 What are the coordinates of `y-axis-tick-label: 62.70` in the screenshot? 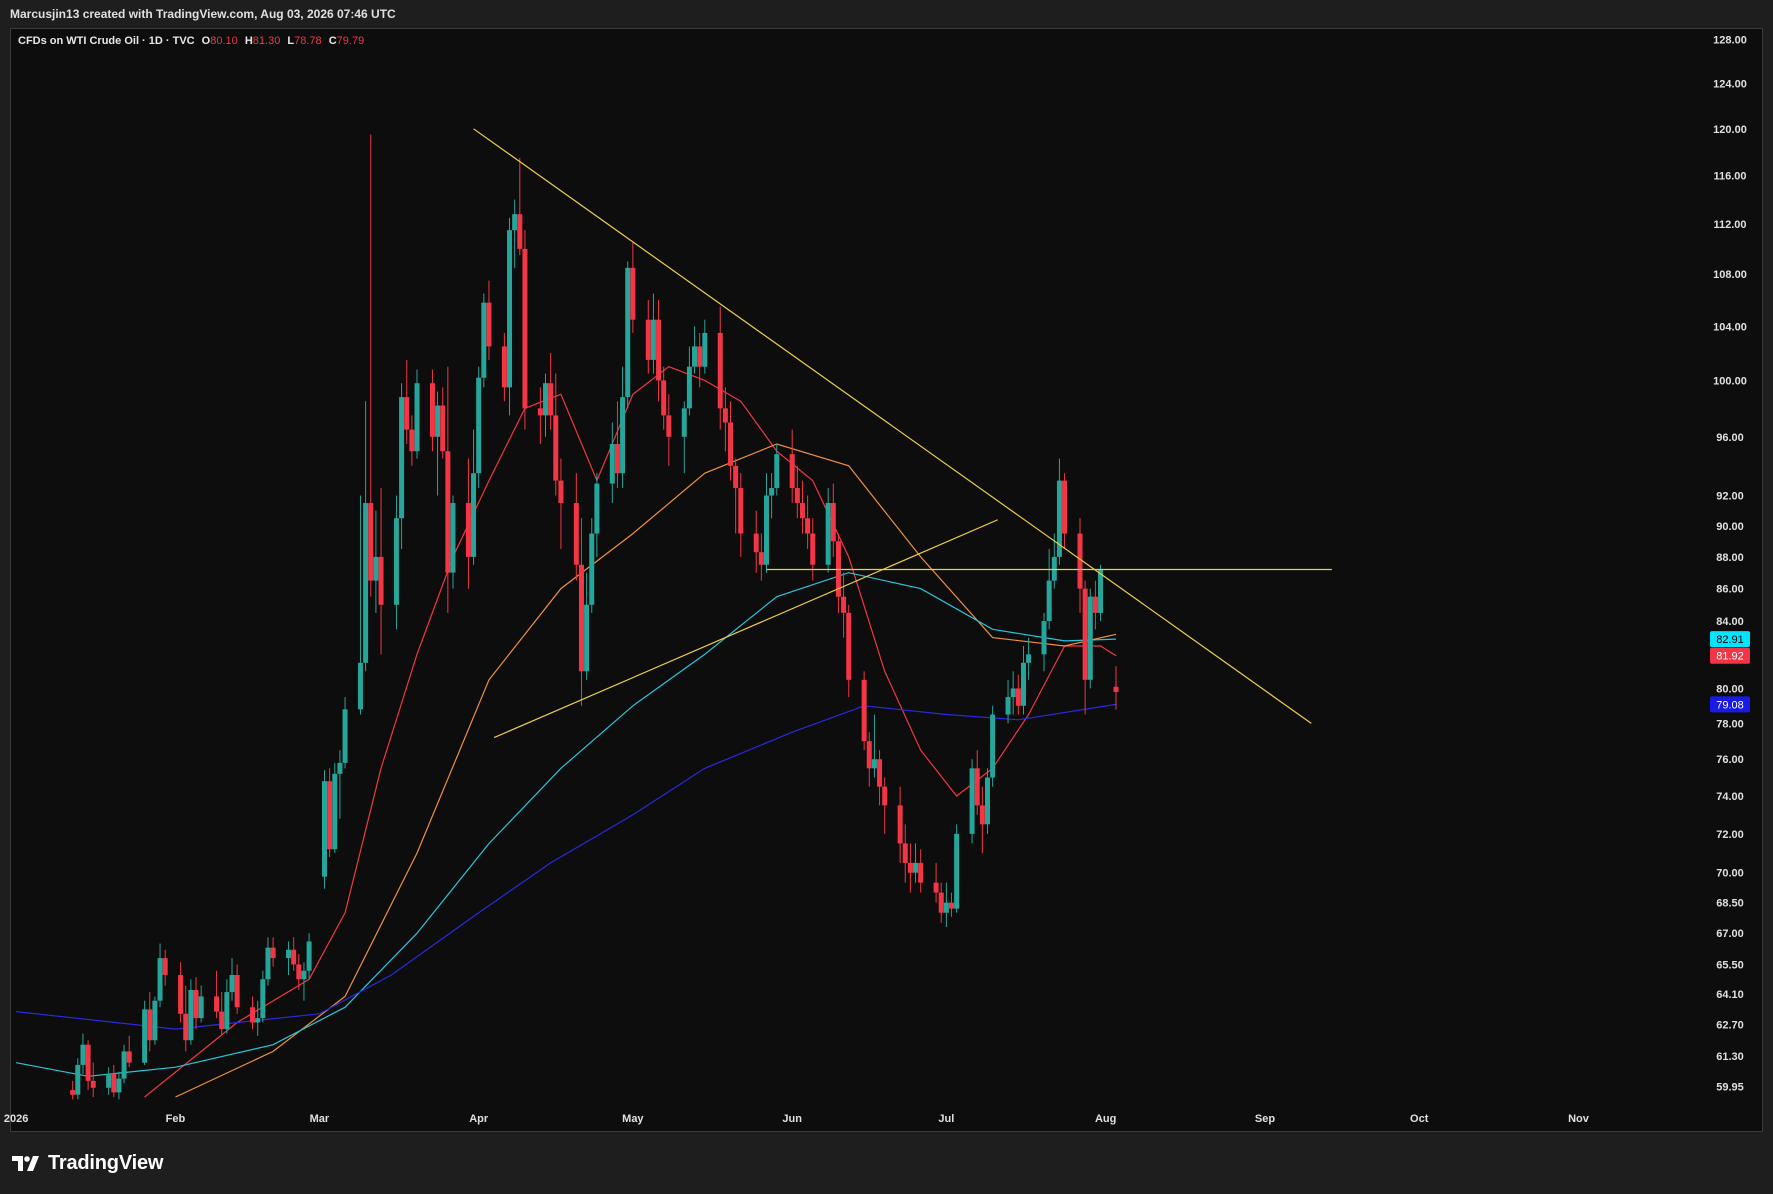 It's located at (1730, 1026).